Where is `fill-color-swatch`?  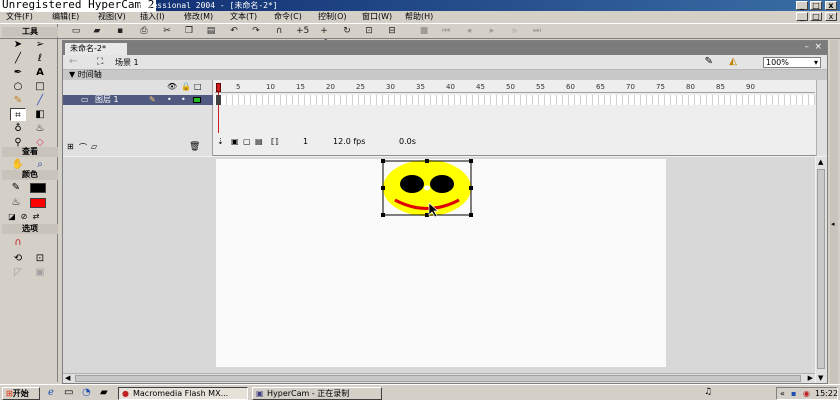 fill-color-swatch is located at coordinates (38, 203).